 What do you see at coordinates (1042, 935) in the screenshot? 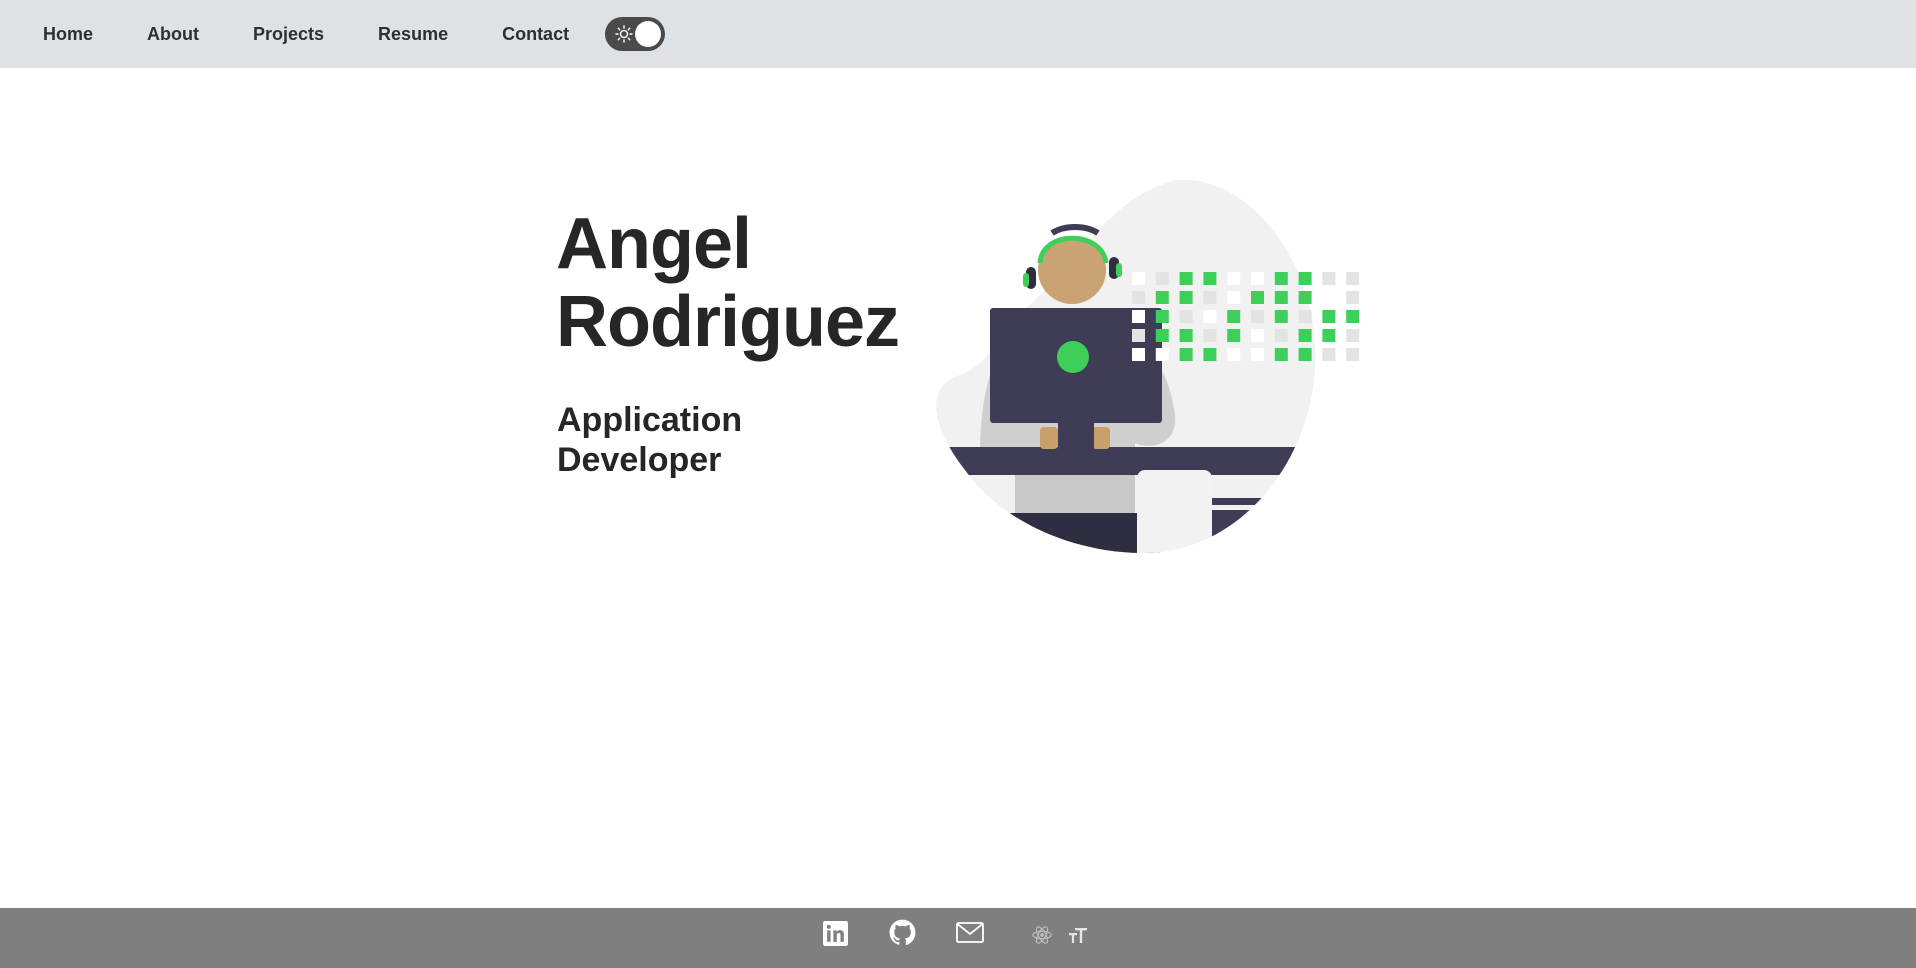
I see `react-icon` at bounding box center [1042, 935].